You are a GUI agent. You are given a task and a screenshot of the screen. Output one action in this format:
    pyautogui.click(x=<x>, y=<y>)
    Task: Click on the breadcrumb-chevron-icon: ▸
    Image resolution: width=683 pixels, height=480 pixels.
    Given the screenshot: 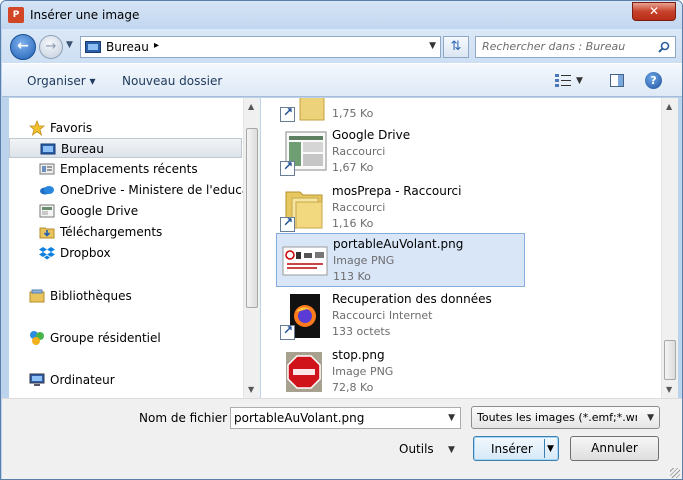 What is the action you would take?
    pyautogui.click(x=156, y=45)
    